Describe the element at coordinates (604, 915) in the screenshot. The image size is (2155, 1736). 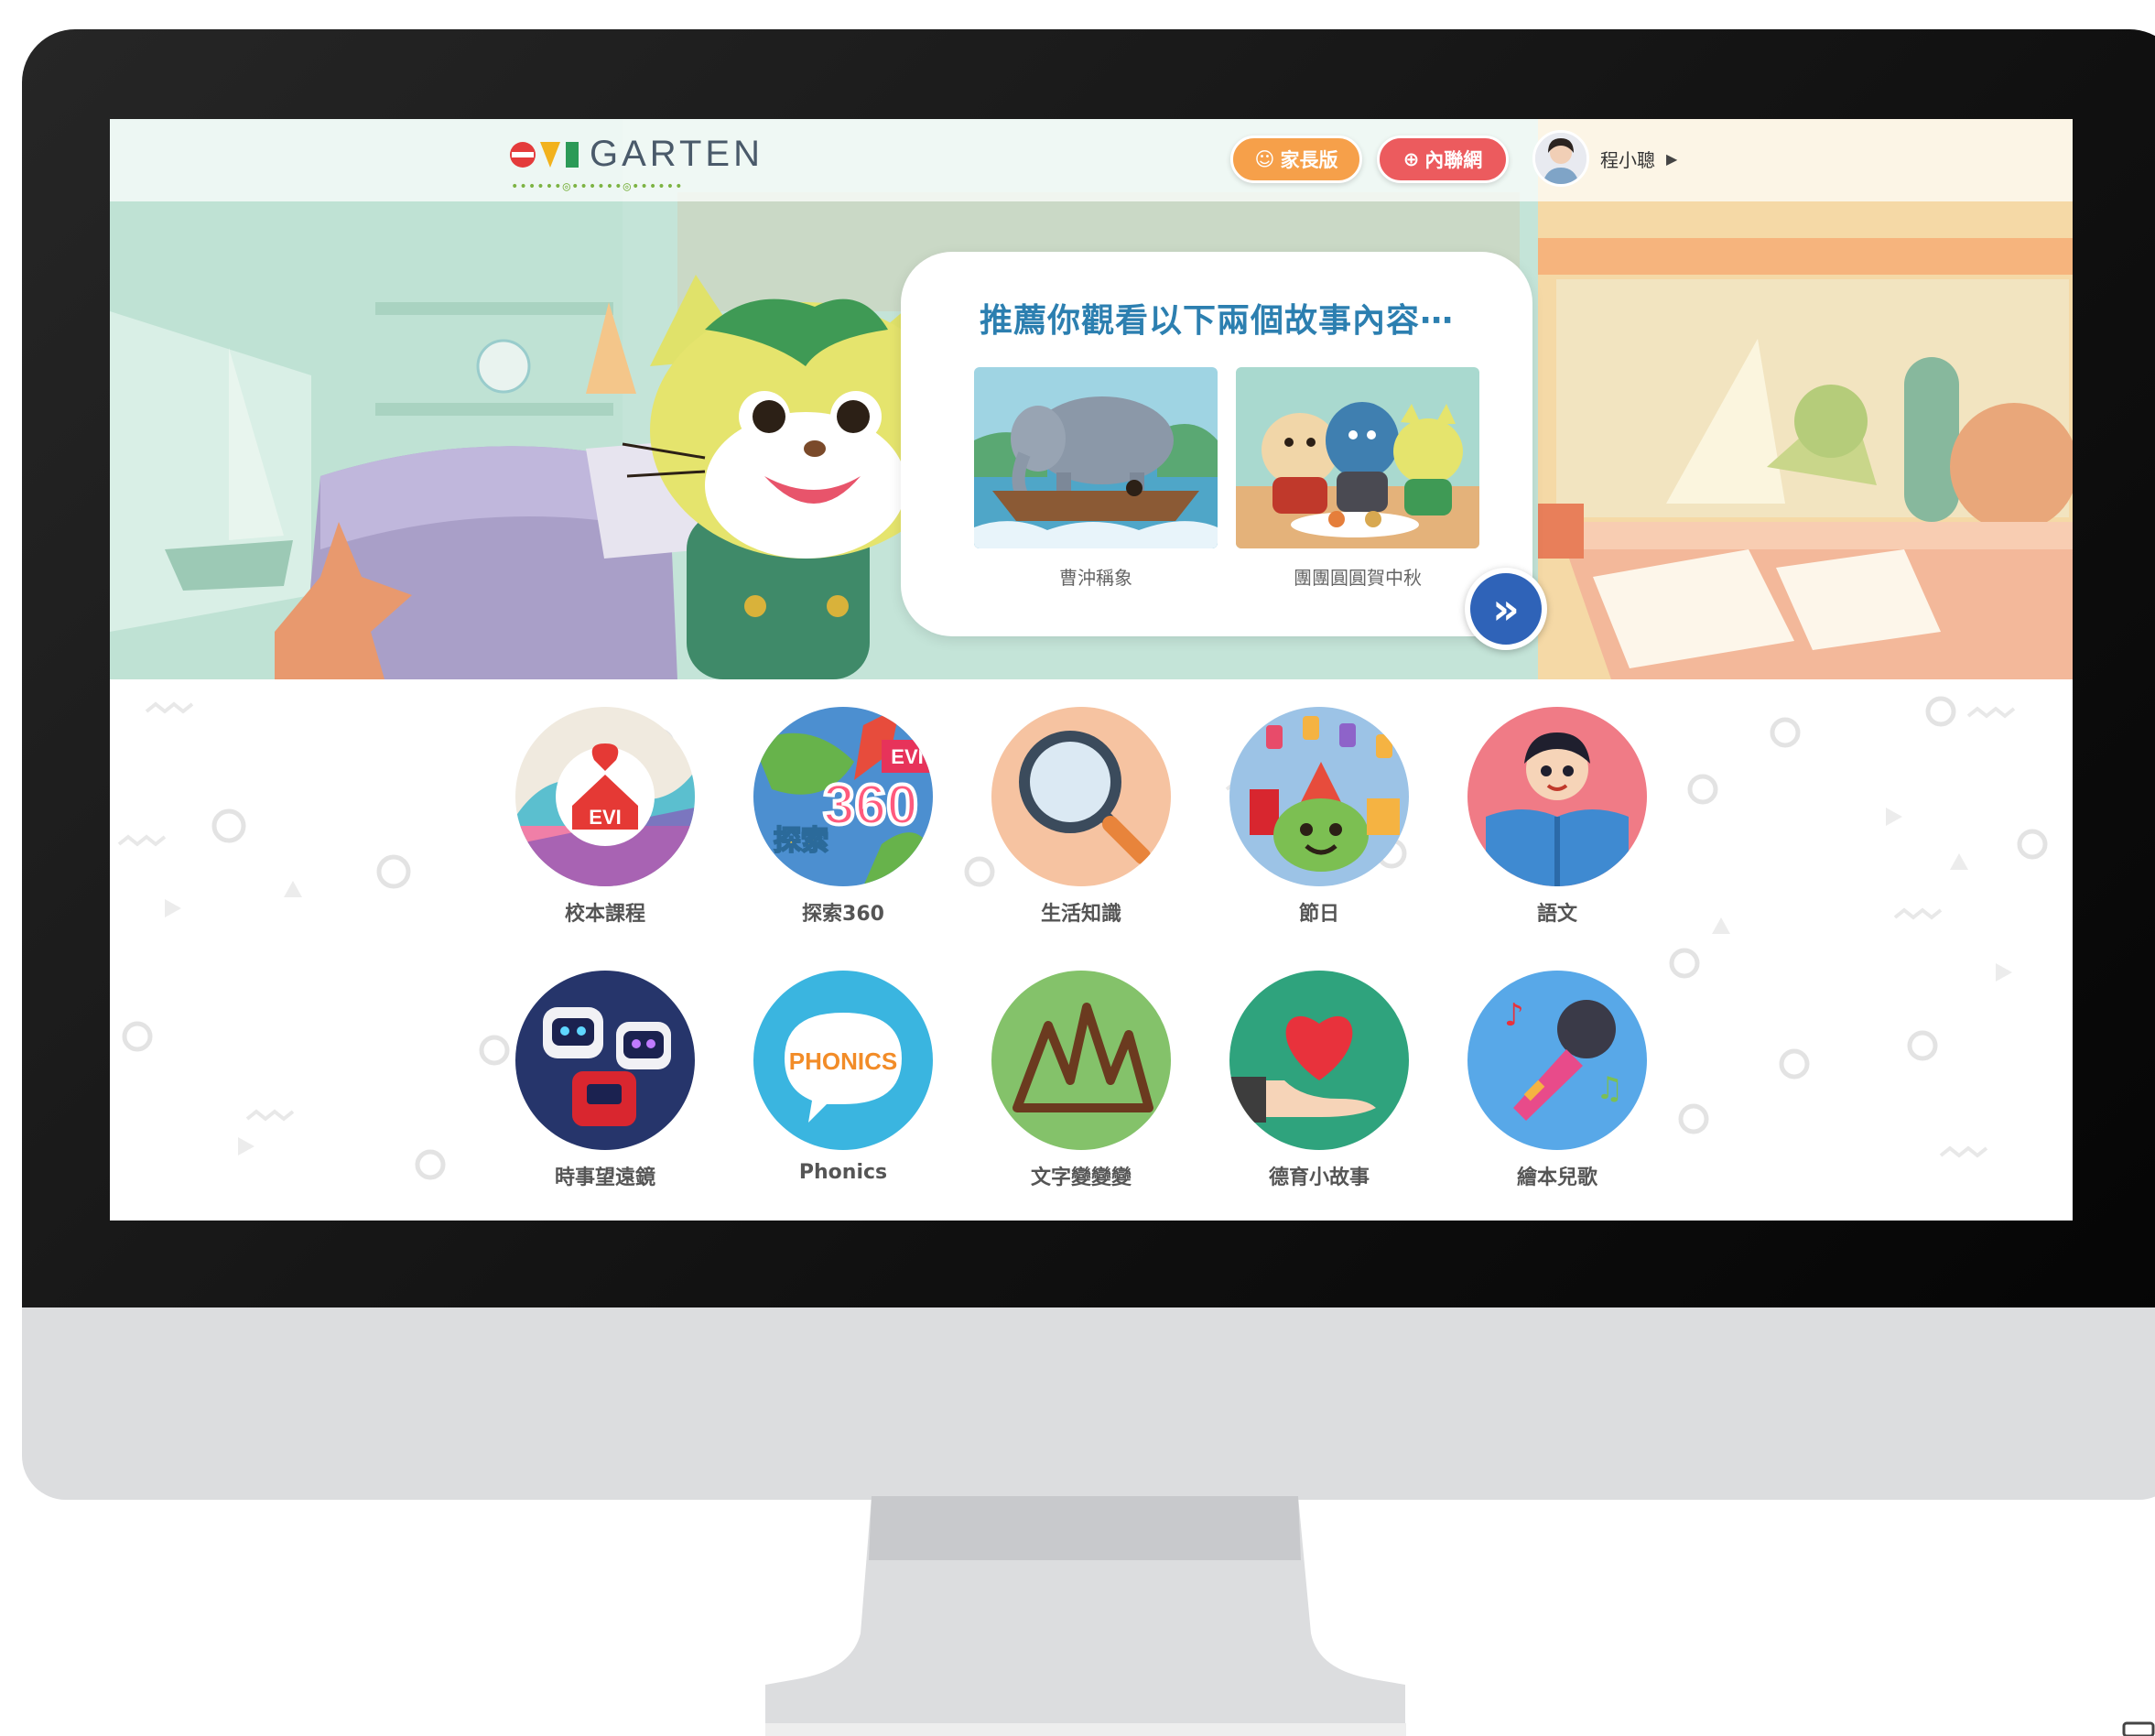
I see `category-label: 校本課程` at that location.